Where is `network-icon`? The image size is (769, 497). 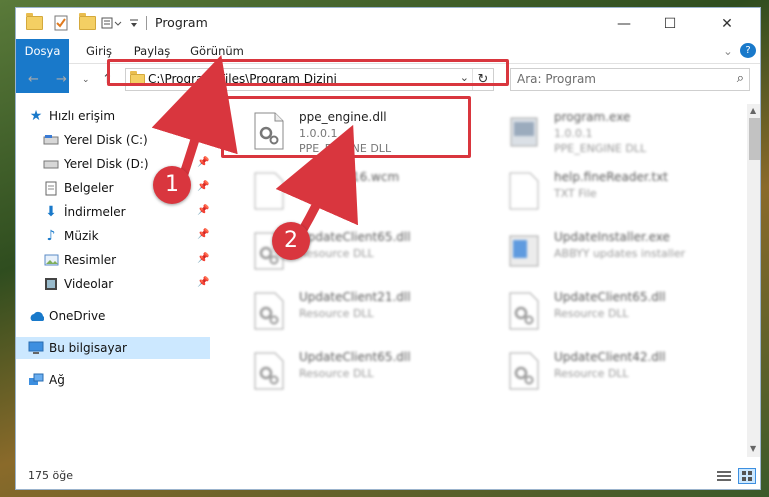 network-icon is located at coordinates (36, 380).